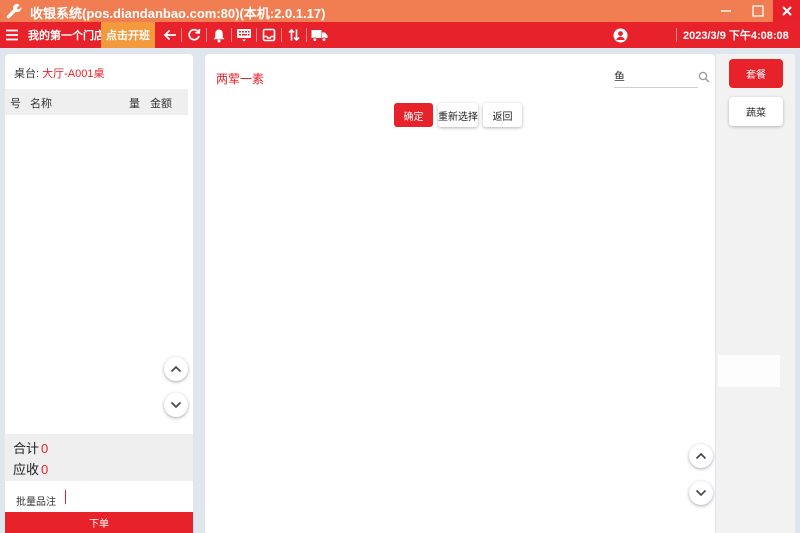 This screenshot has width=800, height=533. Describe the element at coordinates (36, 502) in the screenshot. I see `batch-remark-label: 批量品注` at that location.